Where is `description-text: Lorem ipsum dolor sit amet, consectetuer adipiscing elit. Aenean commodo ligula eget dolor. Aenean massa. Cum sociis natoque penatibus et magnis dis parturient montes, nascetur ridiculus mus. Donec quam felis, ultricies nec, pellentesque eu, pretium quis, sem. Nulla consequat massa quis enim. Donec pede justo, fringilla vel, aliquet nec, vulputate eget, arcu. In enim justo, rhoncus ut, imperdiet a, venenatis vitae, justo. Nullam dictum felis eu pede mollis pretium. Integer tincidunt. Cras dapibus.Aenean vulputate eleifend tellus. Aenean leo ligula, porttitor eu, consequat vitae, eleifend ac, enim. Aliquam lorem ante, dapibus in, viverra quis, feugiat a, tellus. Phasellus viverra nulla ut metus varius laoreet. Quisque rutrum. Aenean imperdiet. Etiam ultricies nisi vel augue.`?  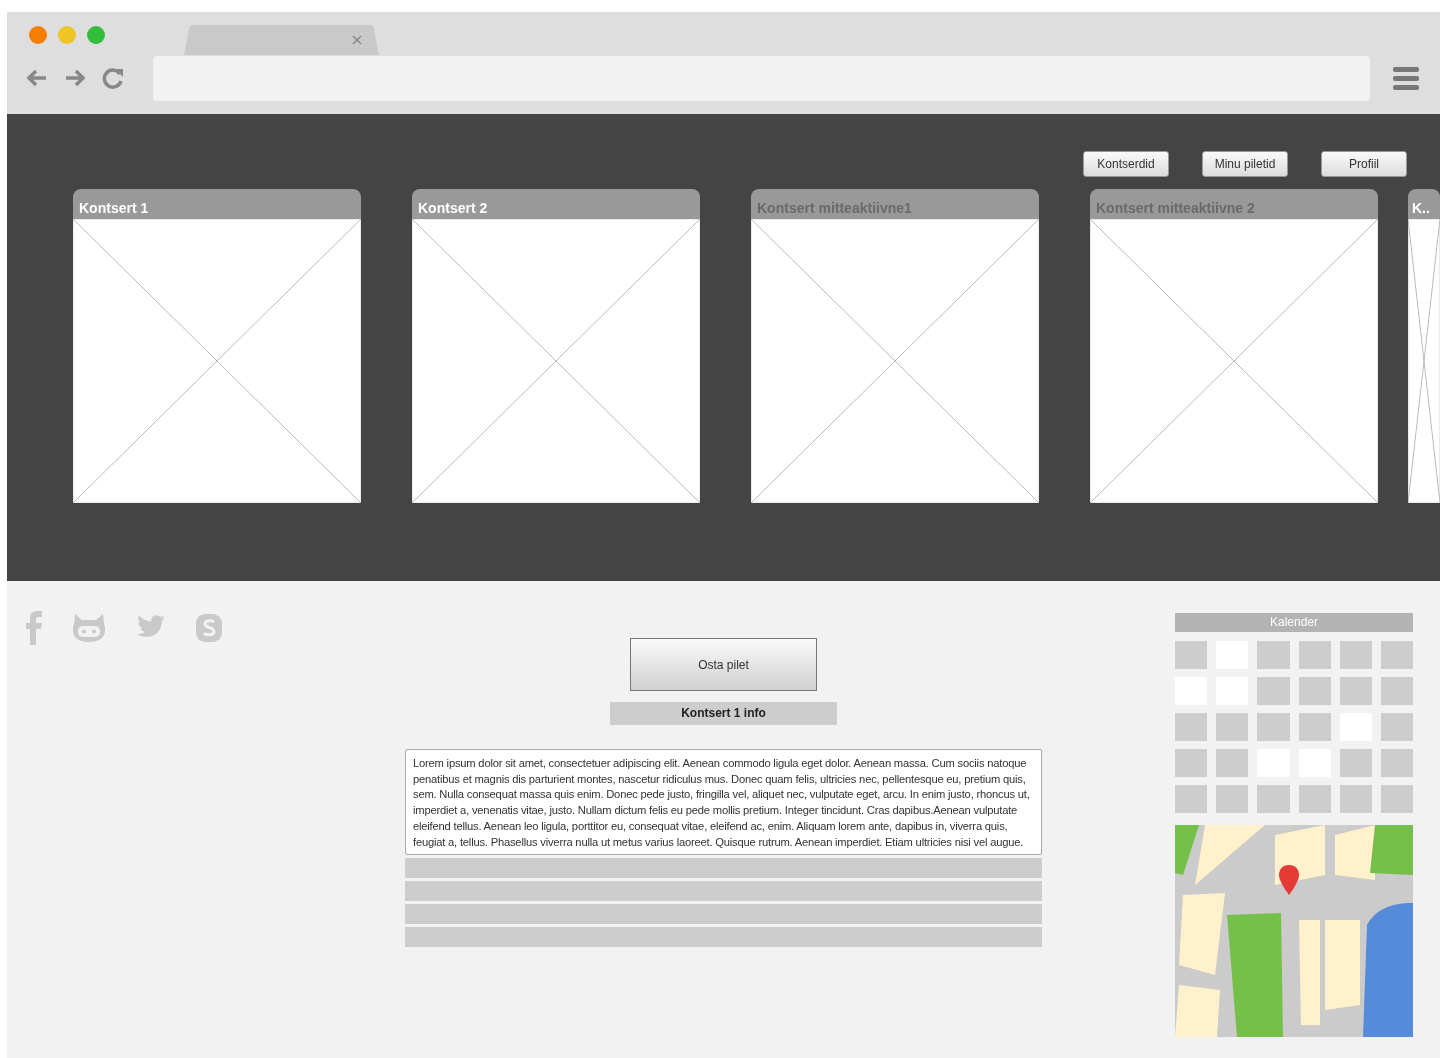
description-text: Lorem ipsum dolor sit amet, consectetuer adipiscing elit. Aenean commodo ligula eget dolor. Aenean massa. Cum sociis natoque penatibus et magnis dis parturient montes, nascetur ridiculus mus. Donec quam felis, ultricies nec, pellentesque eu, pretium quis, sem. Nulla consequat massa quis enim. Donec pede justo, fringilla vel, aliquet nec, vulputate eget, arcu. In enim justo, rhoncus ut, imperdiet a, venenatis vitae, justo. Nullam dictum felis eu pede mollis pretium. Integer tincidunt. Cras dapibus.Aenean vulputate eleifend tellus. Aenean leo ligula, porttitor eu, consequat vitae, eleifend ac, enim. Aliquam lorem ante, dapibus in, viverra quis, feugiat a, tellus. Phasellus viverra nulla ut metus varius laoreet. Quisque rutrum. Aenean imperdiet. Etiam ultricies nisi vel augue. is located at coordinates (723, 802).